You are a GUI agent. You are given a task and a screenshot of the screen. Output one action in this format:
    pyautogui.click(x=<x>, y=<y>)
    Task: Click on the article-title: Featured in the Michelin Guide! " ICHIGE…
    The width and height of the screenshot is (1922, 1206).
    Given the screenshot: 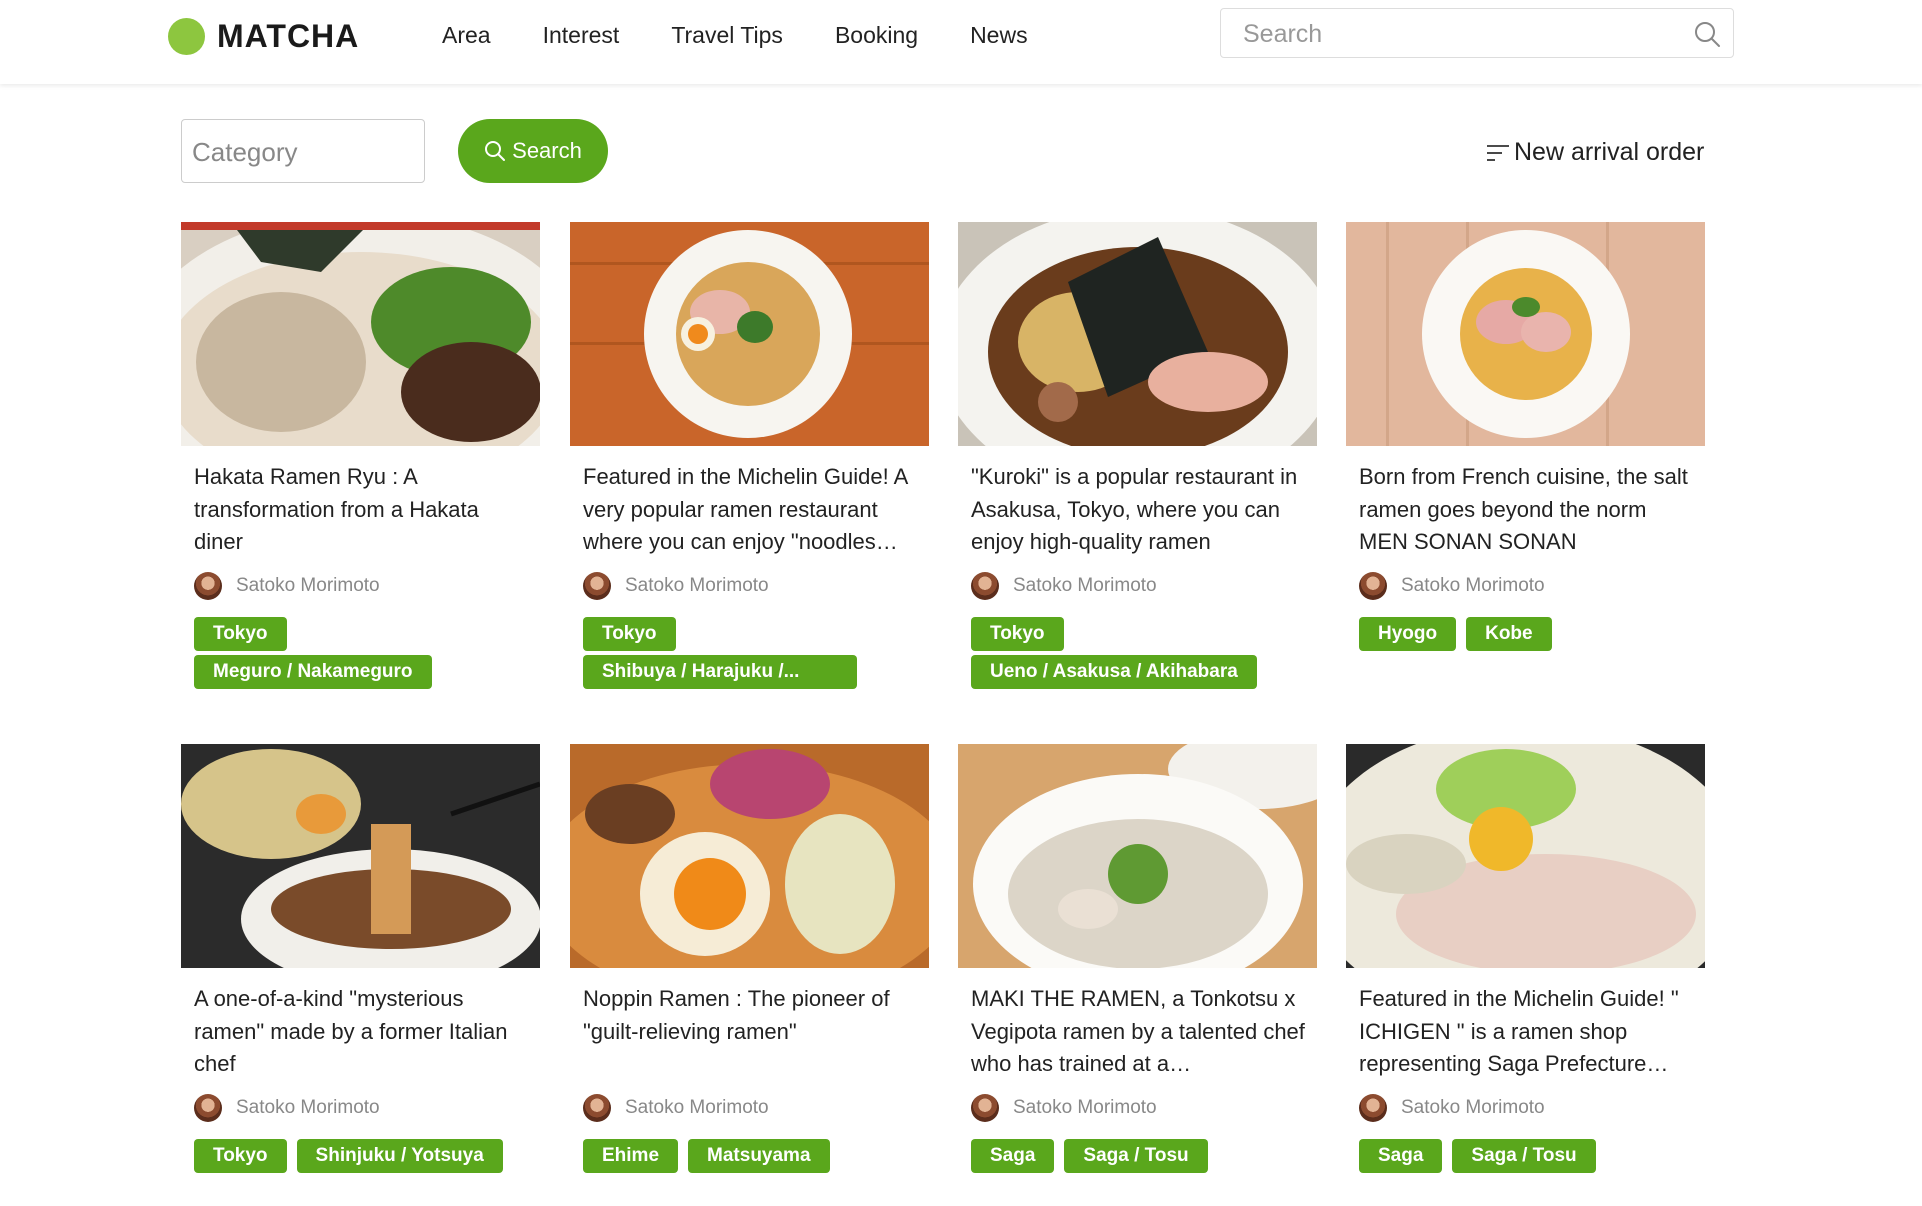 What is the action you would take?
    pyautogui.click(x=1526, y=1033)
    